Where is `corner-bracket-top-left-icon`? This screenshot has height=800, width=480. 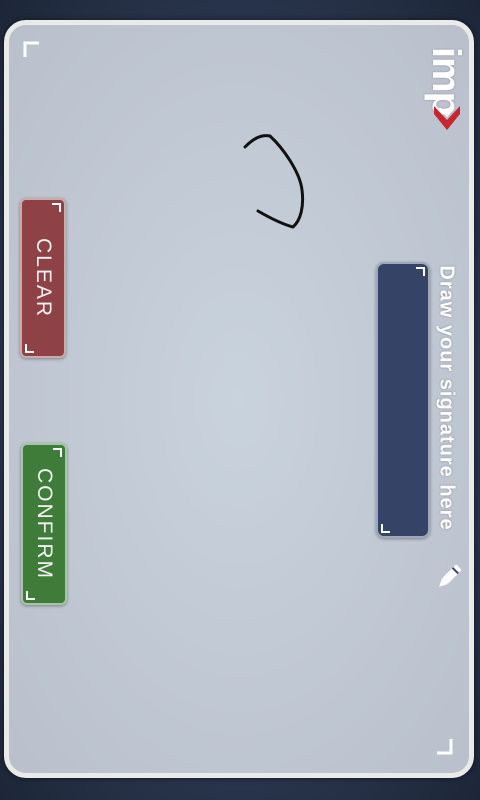
corner-bracket-top-left-icon is located at coordinates (31, 49).